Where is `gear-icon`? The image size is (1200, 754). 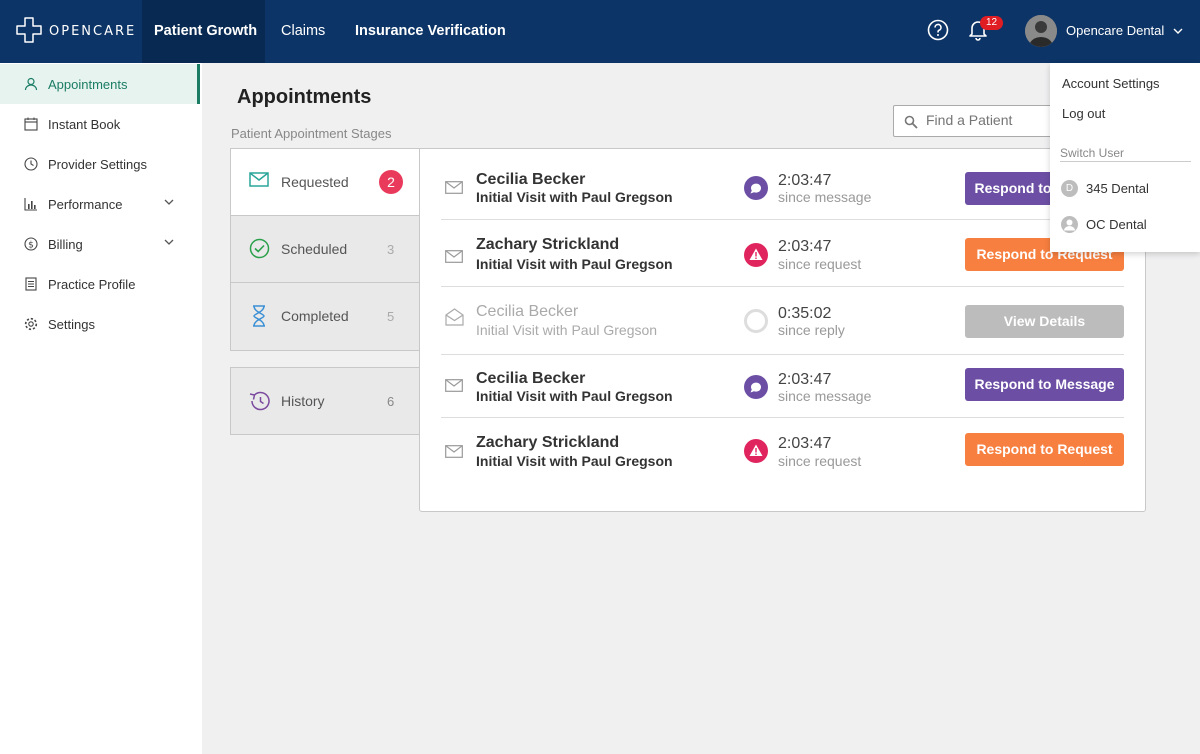
gear-icon is located at coordinates (31, 324).